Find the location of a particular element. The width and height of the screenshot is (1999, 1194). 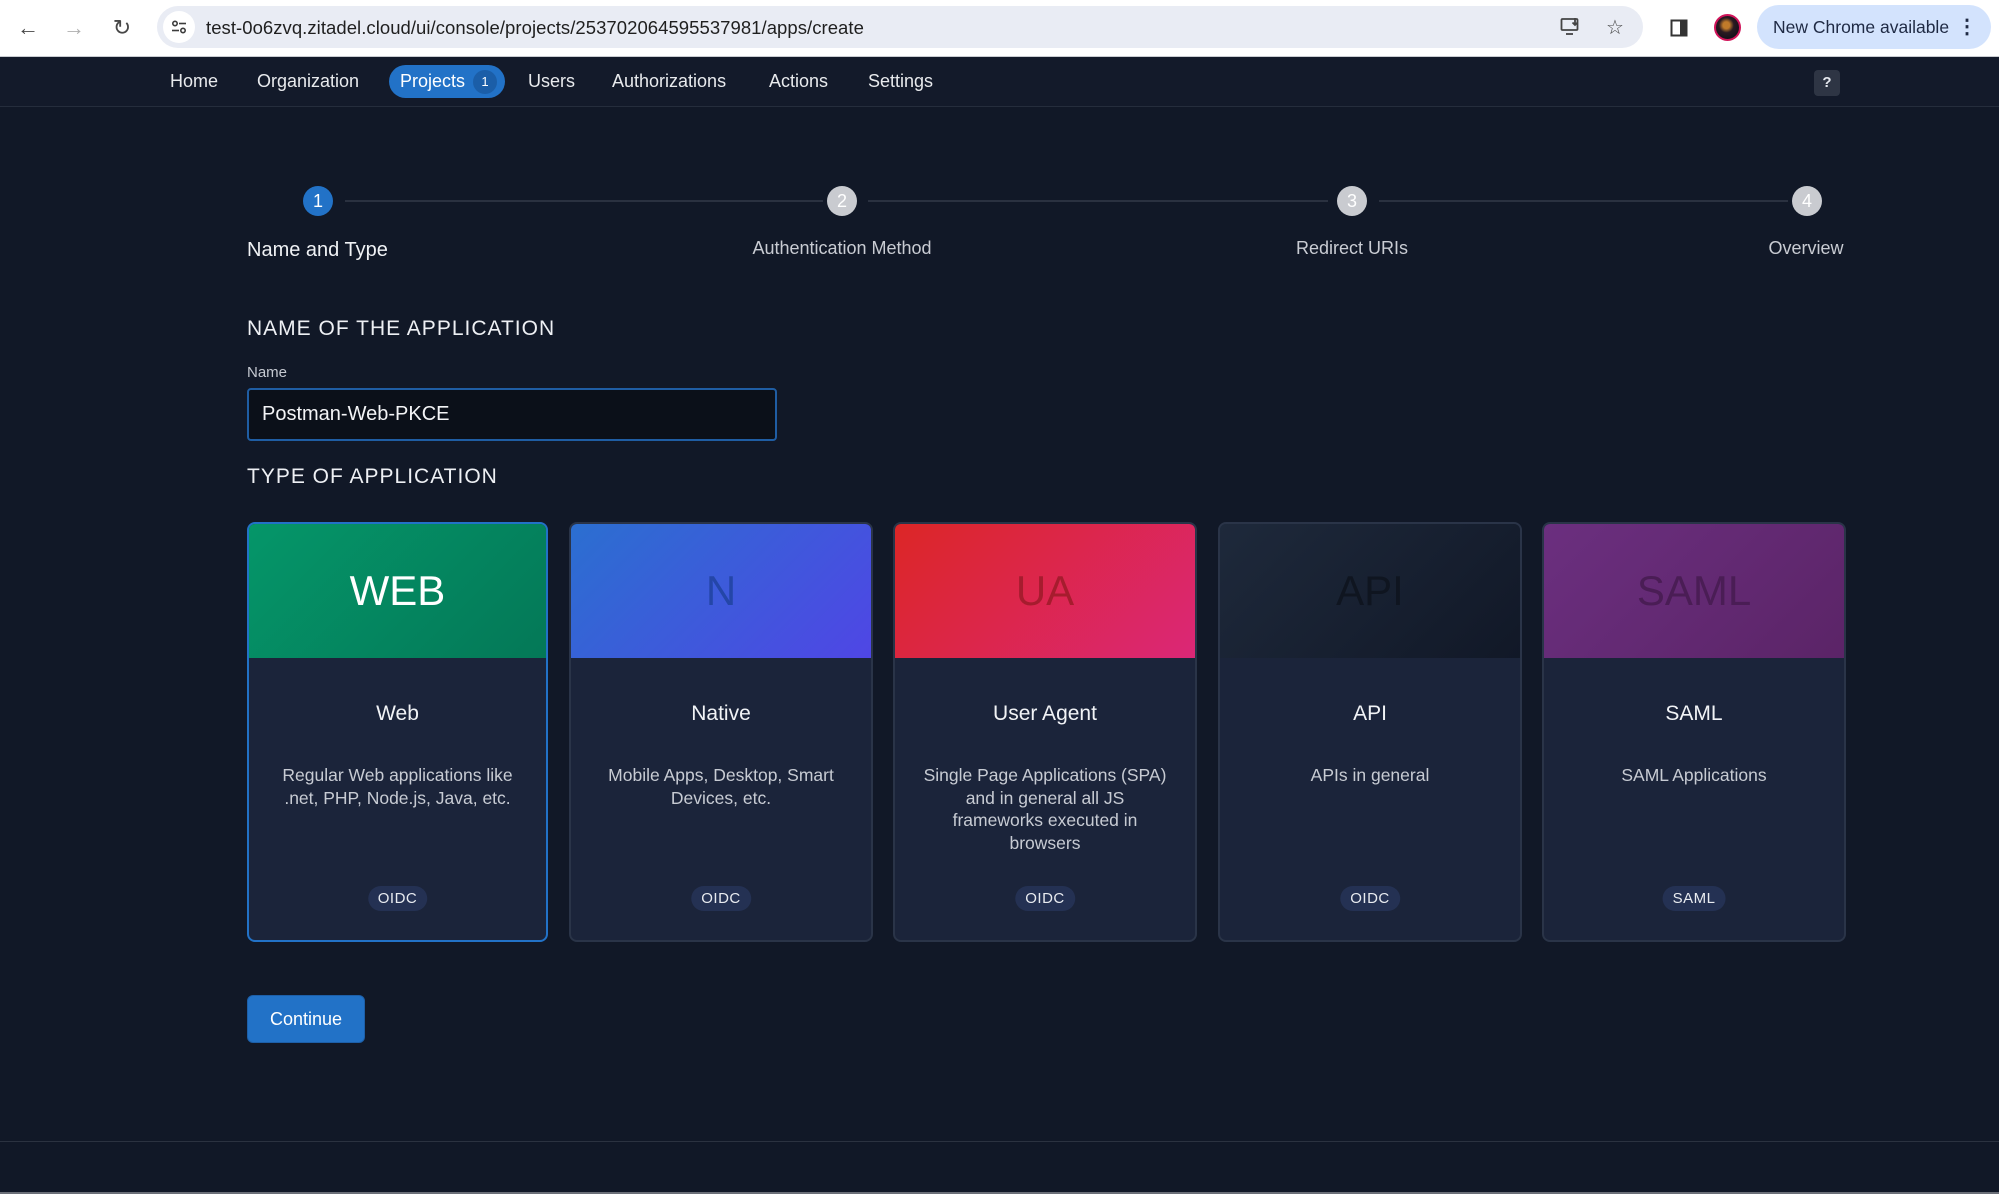

card-abbreviation: SAML is located at coordinates (1694, 590).